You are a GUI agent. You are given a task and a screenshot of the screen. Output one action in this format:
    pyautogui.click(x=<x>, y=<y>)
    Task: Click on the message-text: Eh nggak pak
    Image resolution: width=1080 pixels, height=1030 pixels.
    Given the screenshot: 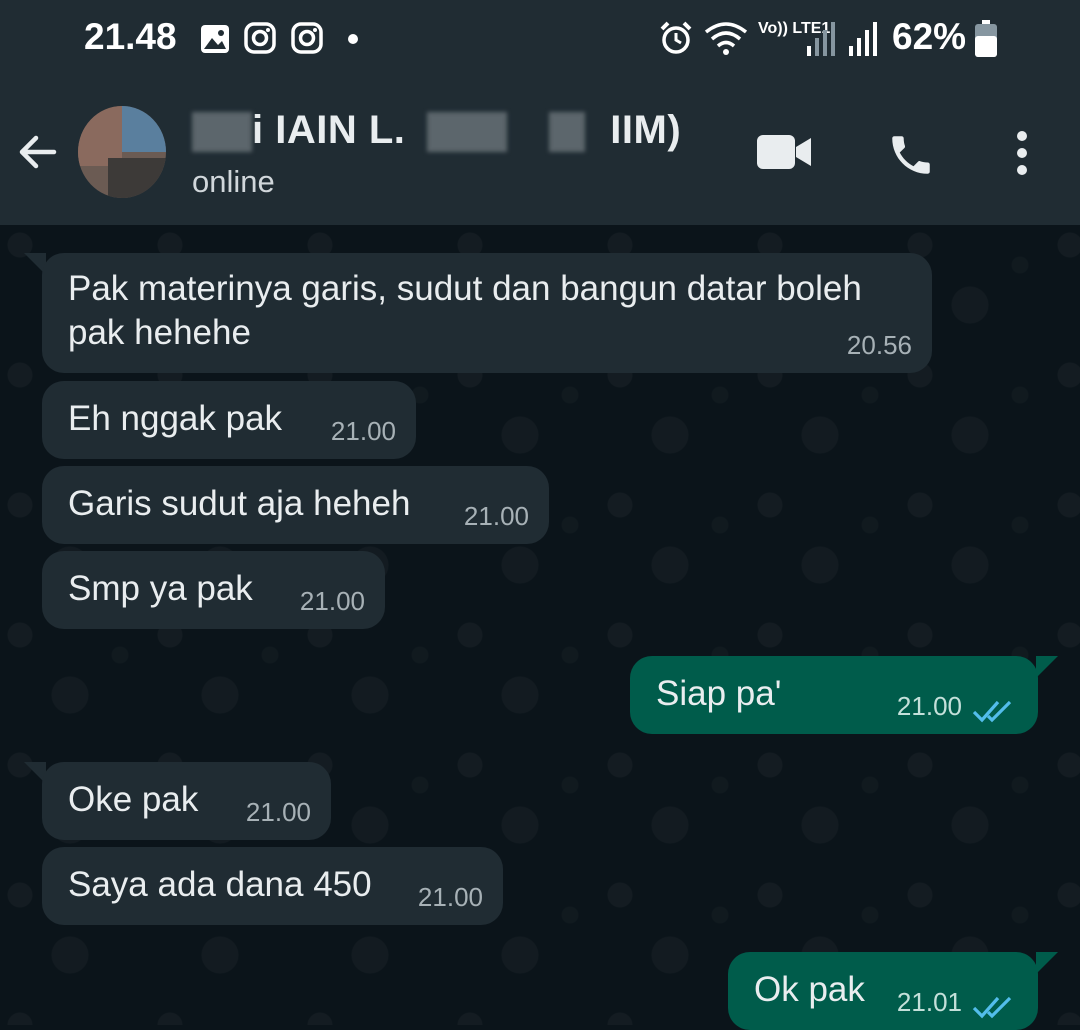 What is the action you would take?
    pyautogui.click(x=175, y=418)
    